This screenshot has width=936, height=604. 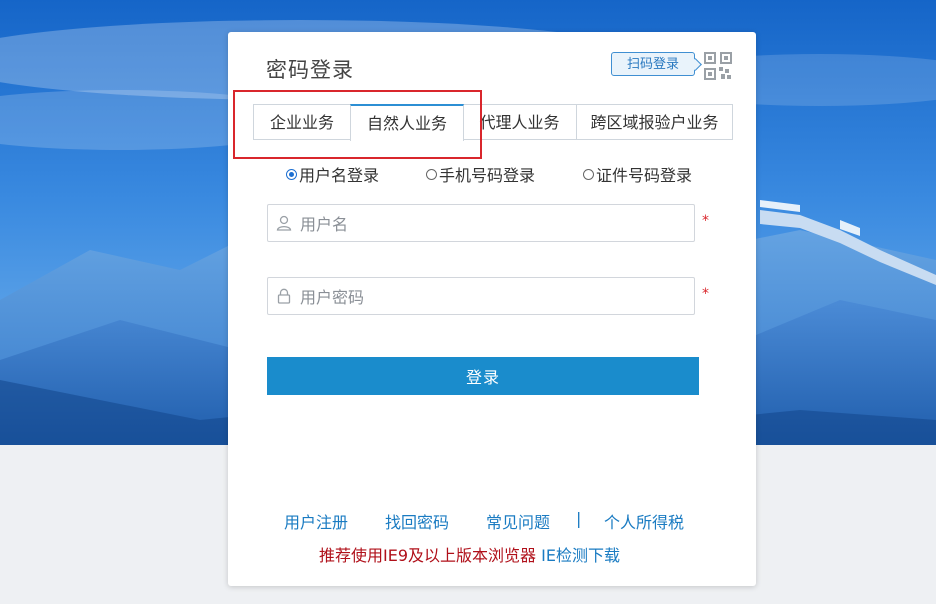 What do you see at coordinates (291, 174) in the screenshot?
I see `radio-checked-icon` at bounding box center [291, 174].